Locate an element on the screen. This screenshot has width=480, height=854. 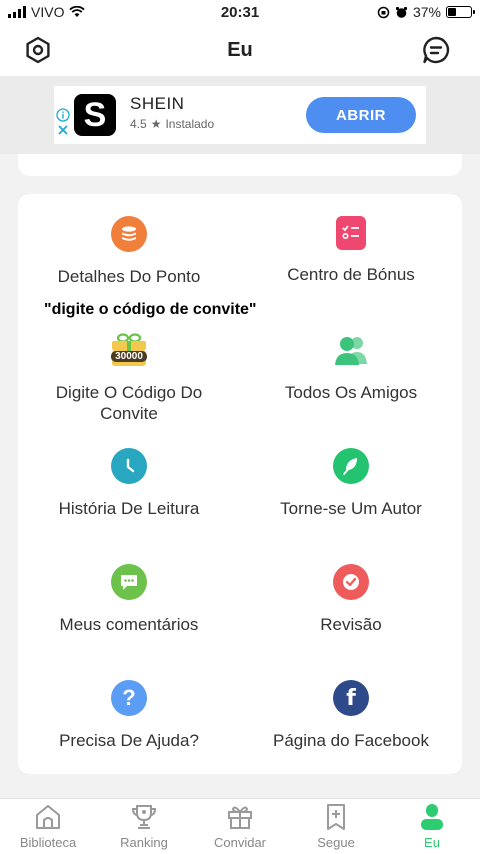
nav-item-invite: Convidar is located at coordinates (240, 826).